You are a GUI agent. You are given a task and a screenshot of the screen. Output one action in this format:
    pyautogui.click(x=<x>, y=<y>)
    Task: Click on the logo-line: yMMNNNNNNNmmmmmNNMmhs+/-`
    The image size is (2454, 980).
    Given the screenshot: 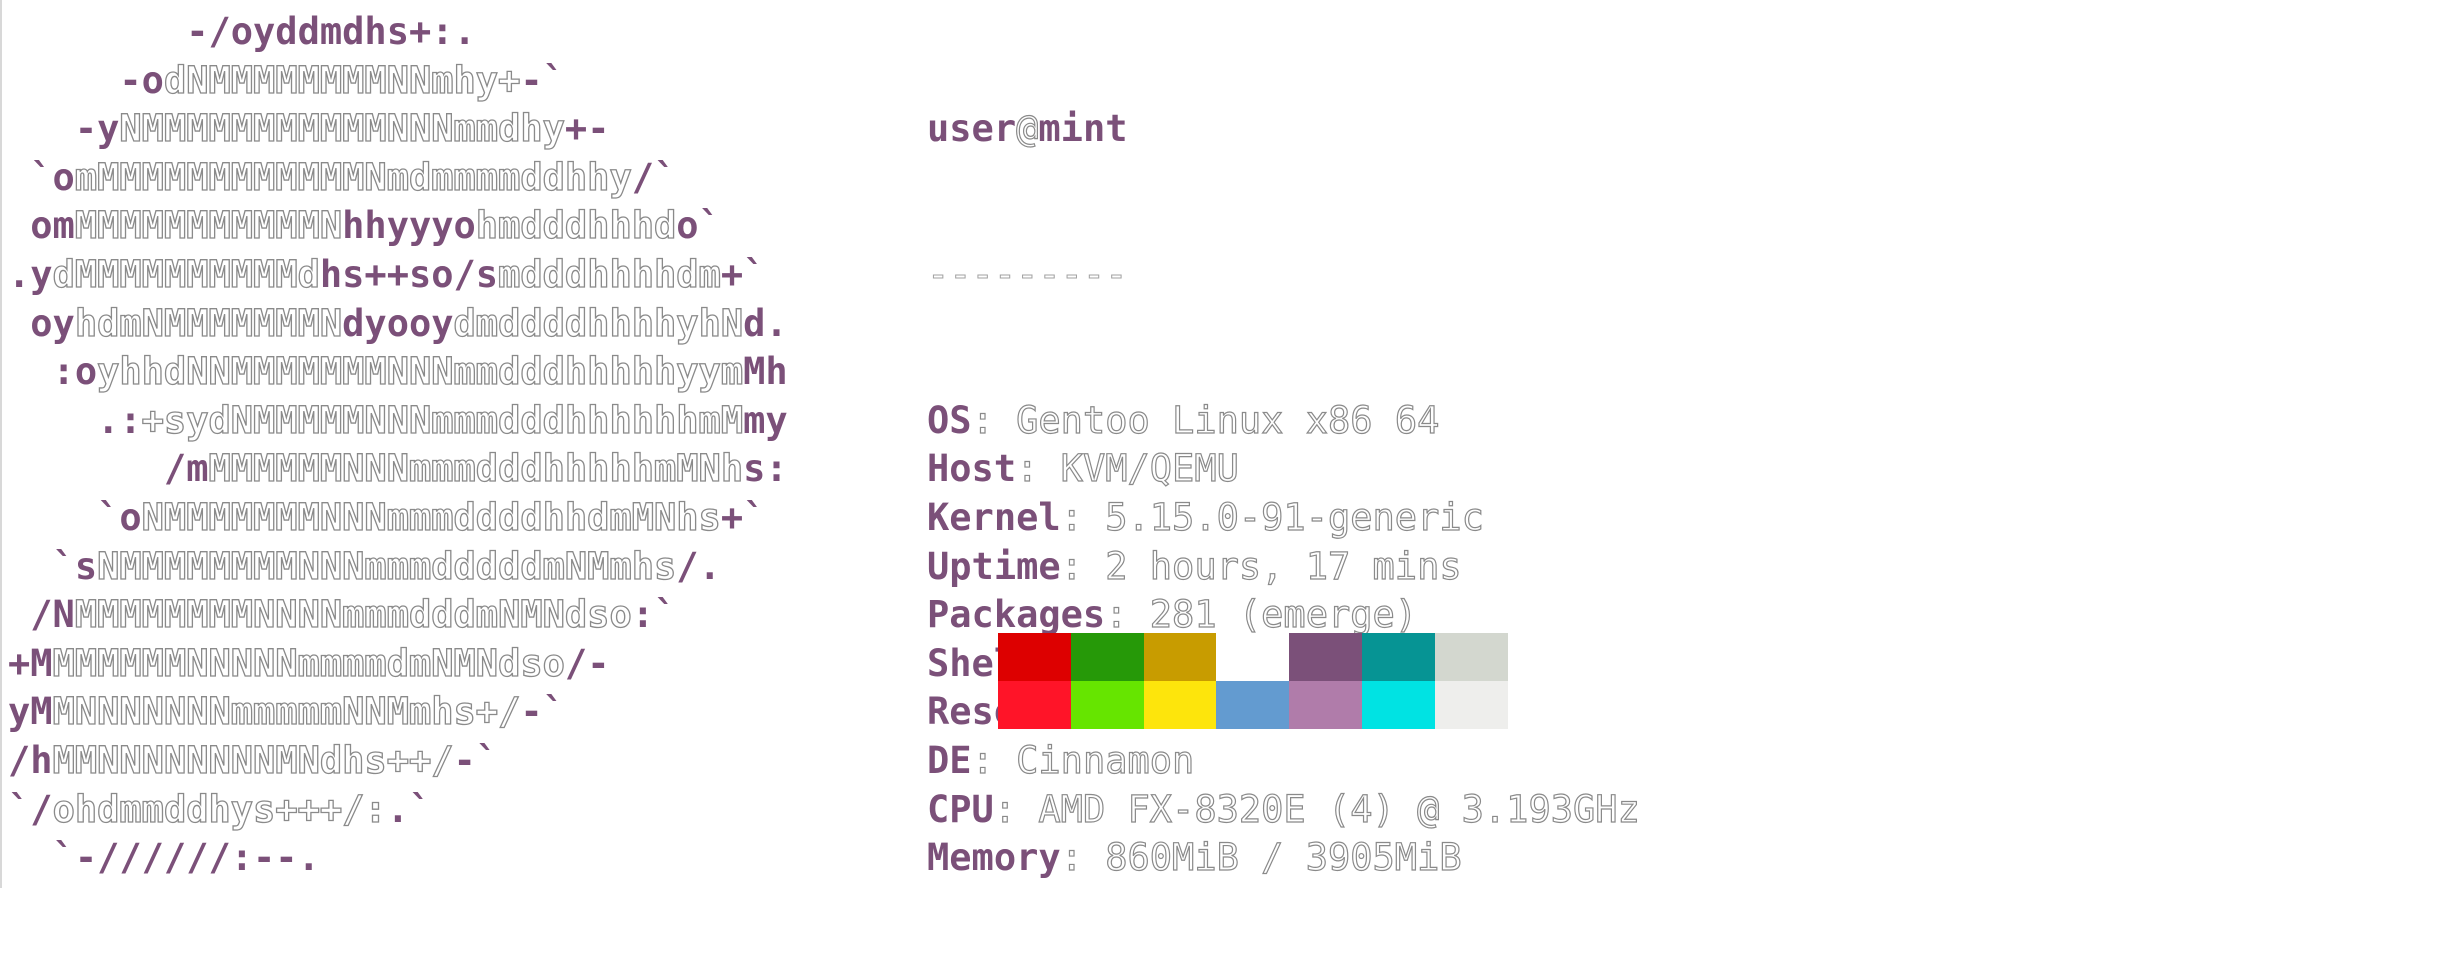 What is the action you would take?
    pyautogui.click(x=398, y=712)
    